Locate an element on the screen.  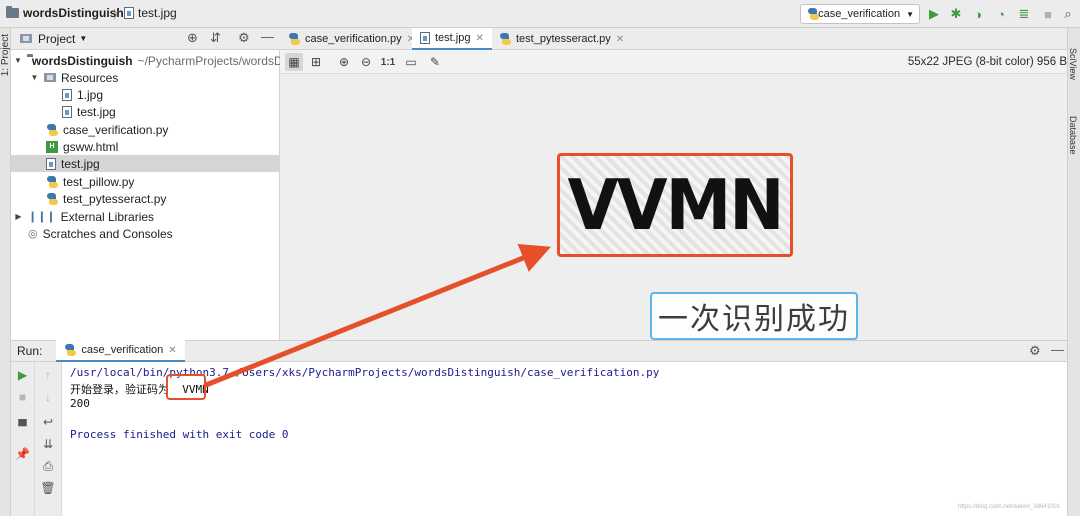
sciview-tool-window-button: SciView is located at coordinates (1073, 64).